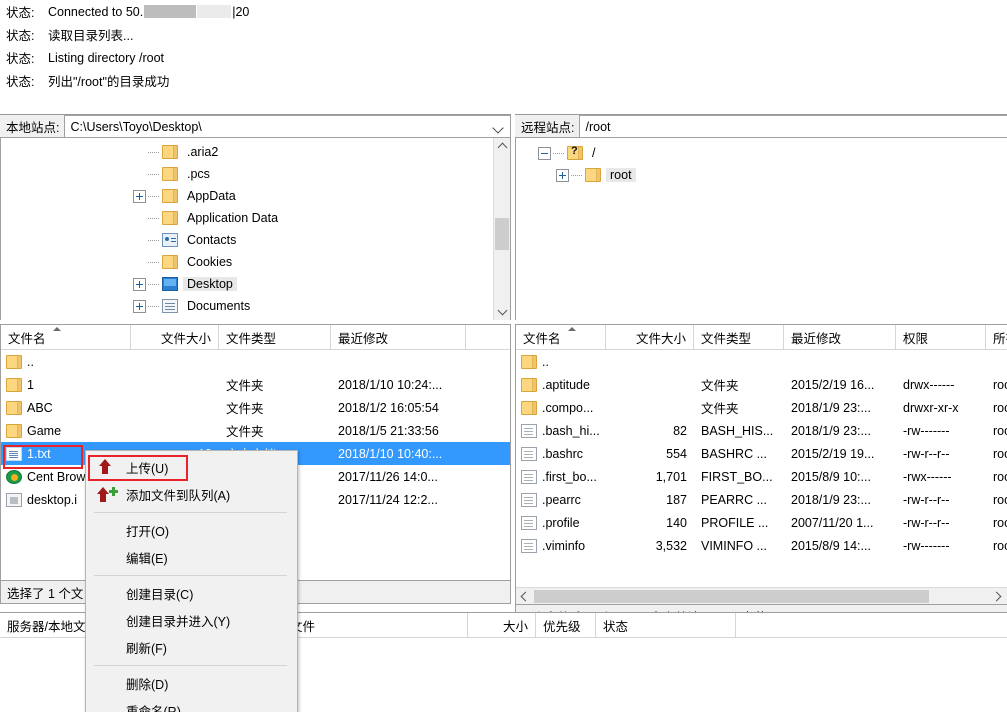 The image size is (1007, 712). Describe the element at coordinates (108, 558) in the screenshot. I see `menu-icon-placeholder` at that location.